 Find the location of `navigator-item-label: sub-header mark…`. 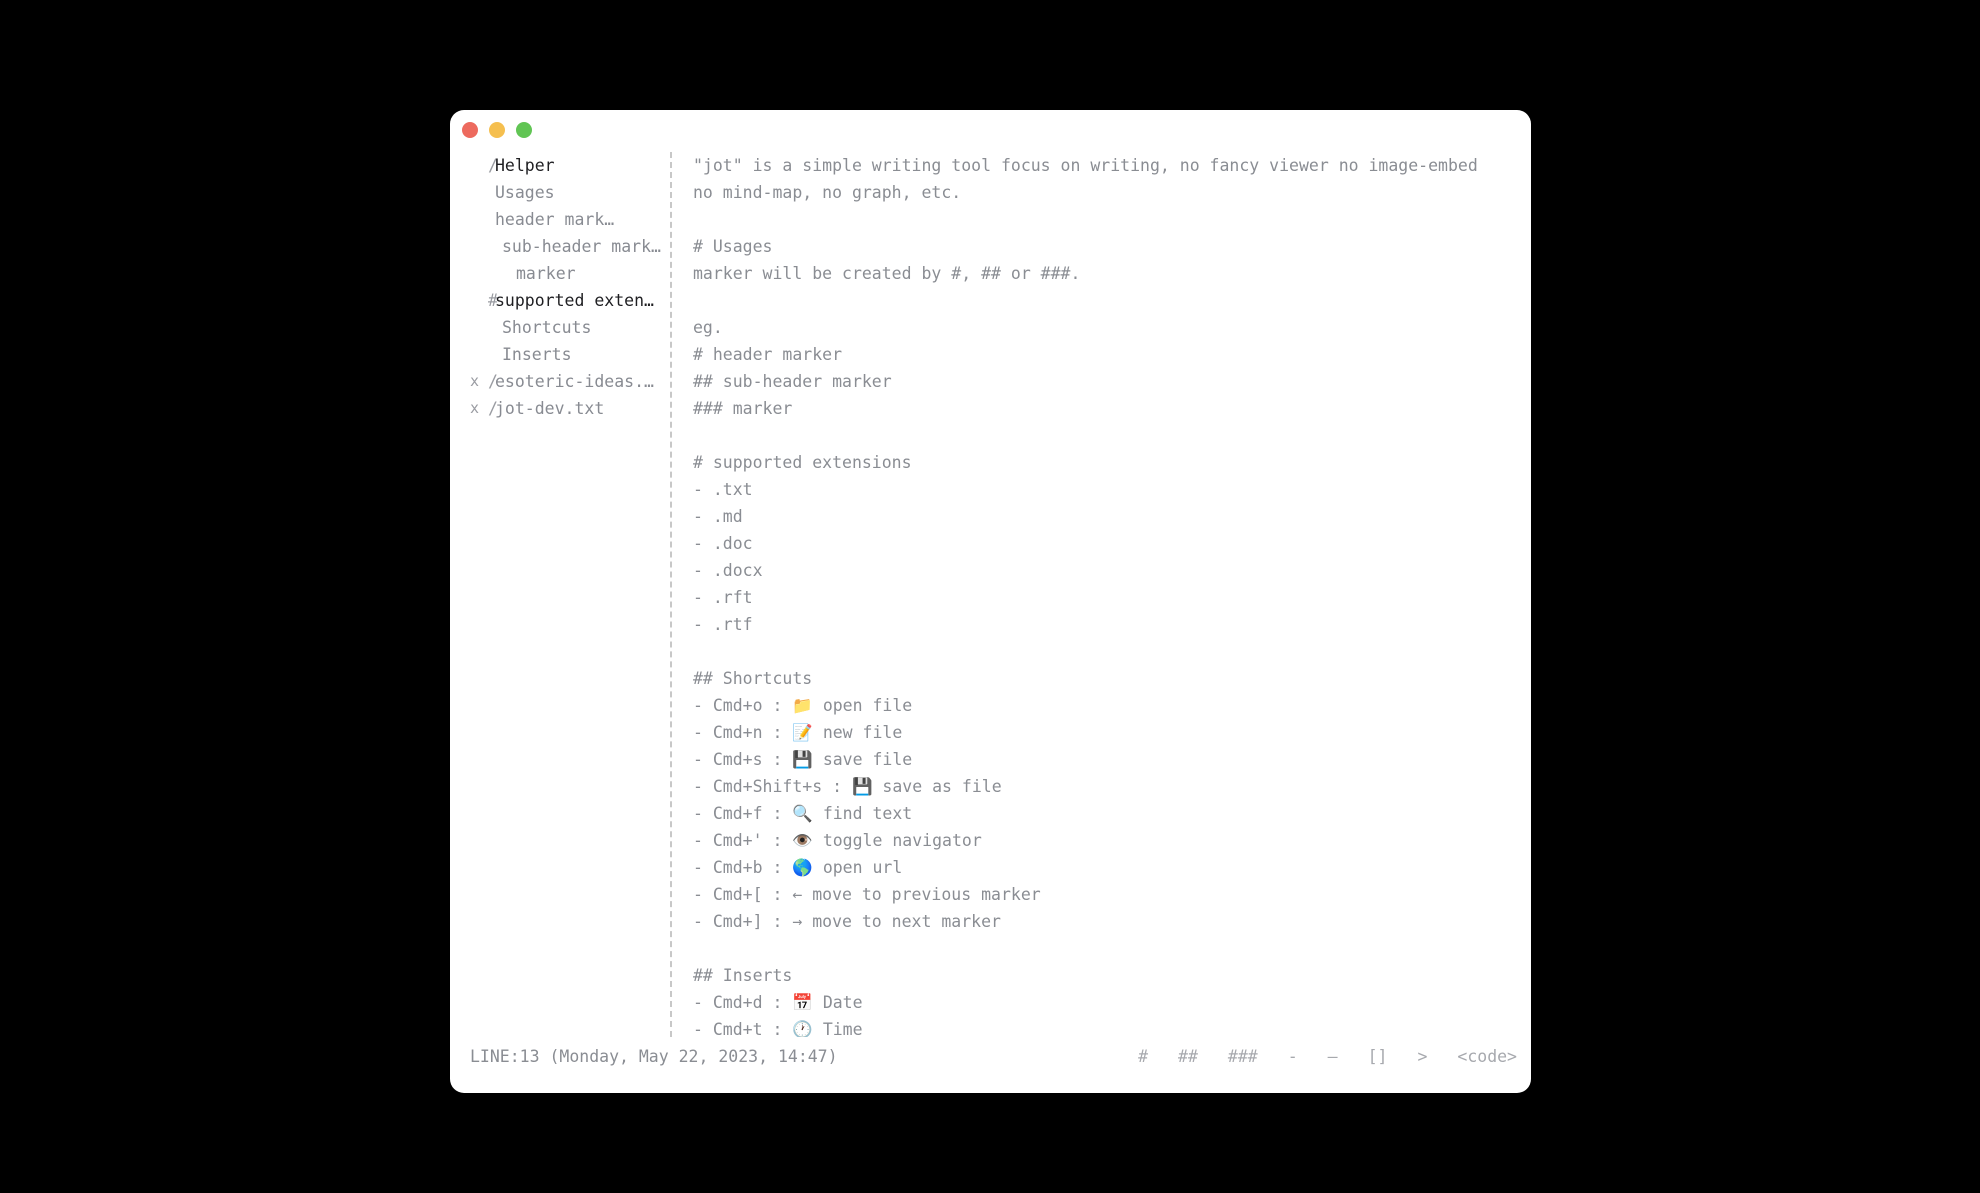

navigator-item-label: sub-header mark… is located at coordinates (581, 246).